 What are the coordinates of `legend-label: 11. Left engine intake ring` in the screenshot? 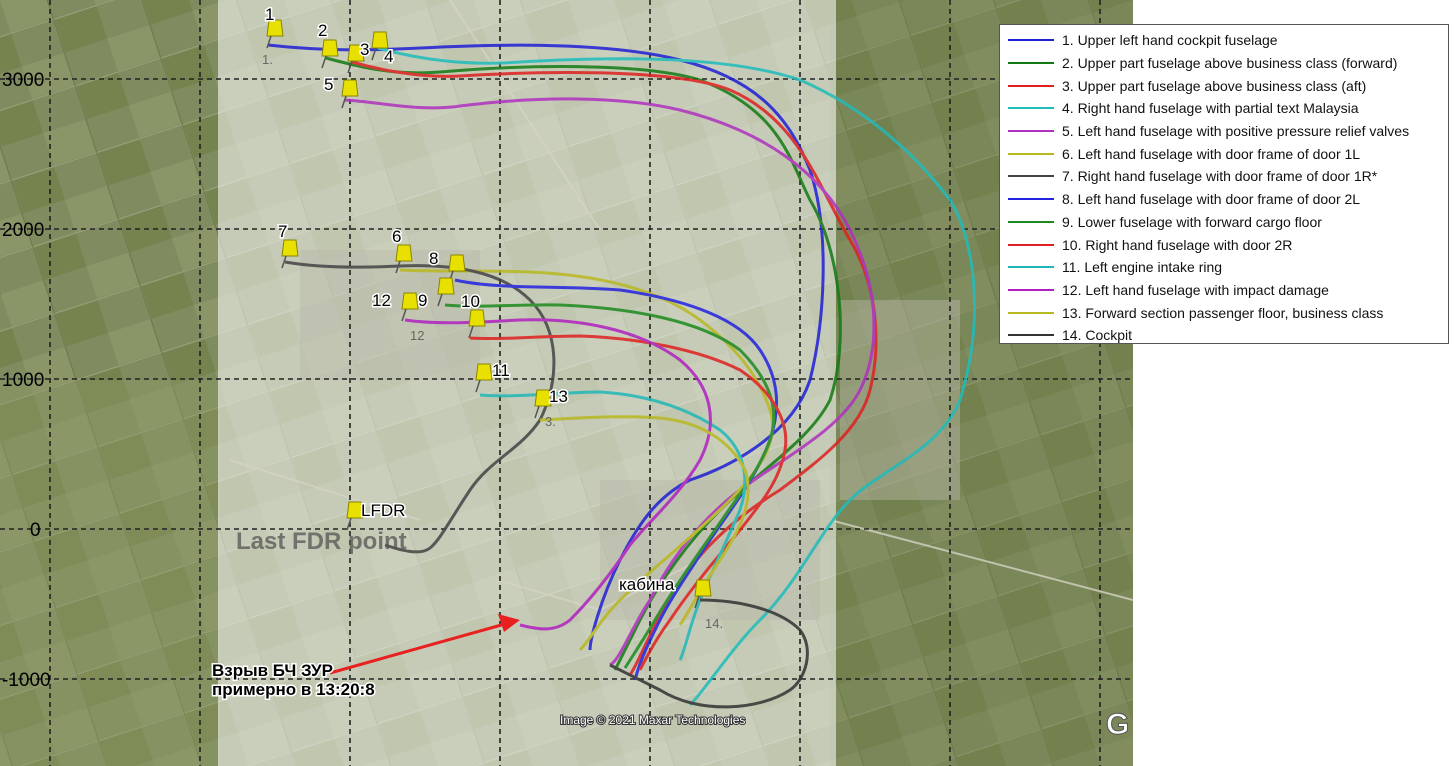 It's located at (1142, 267).